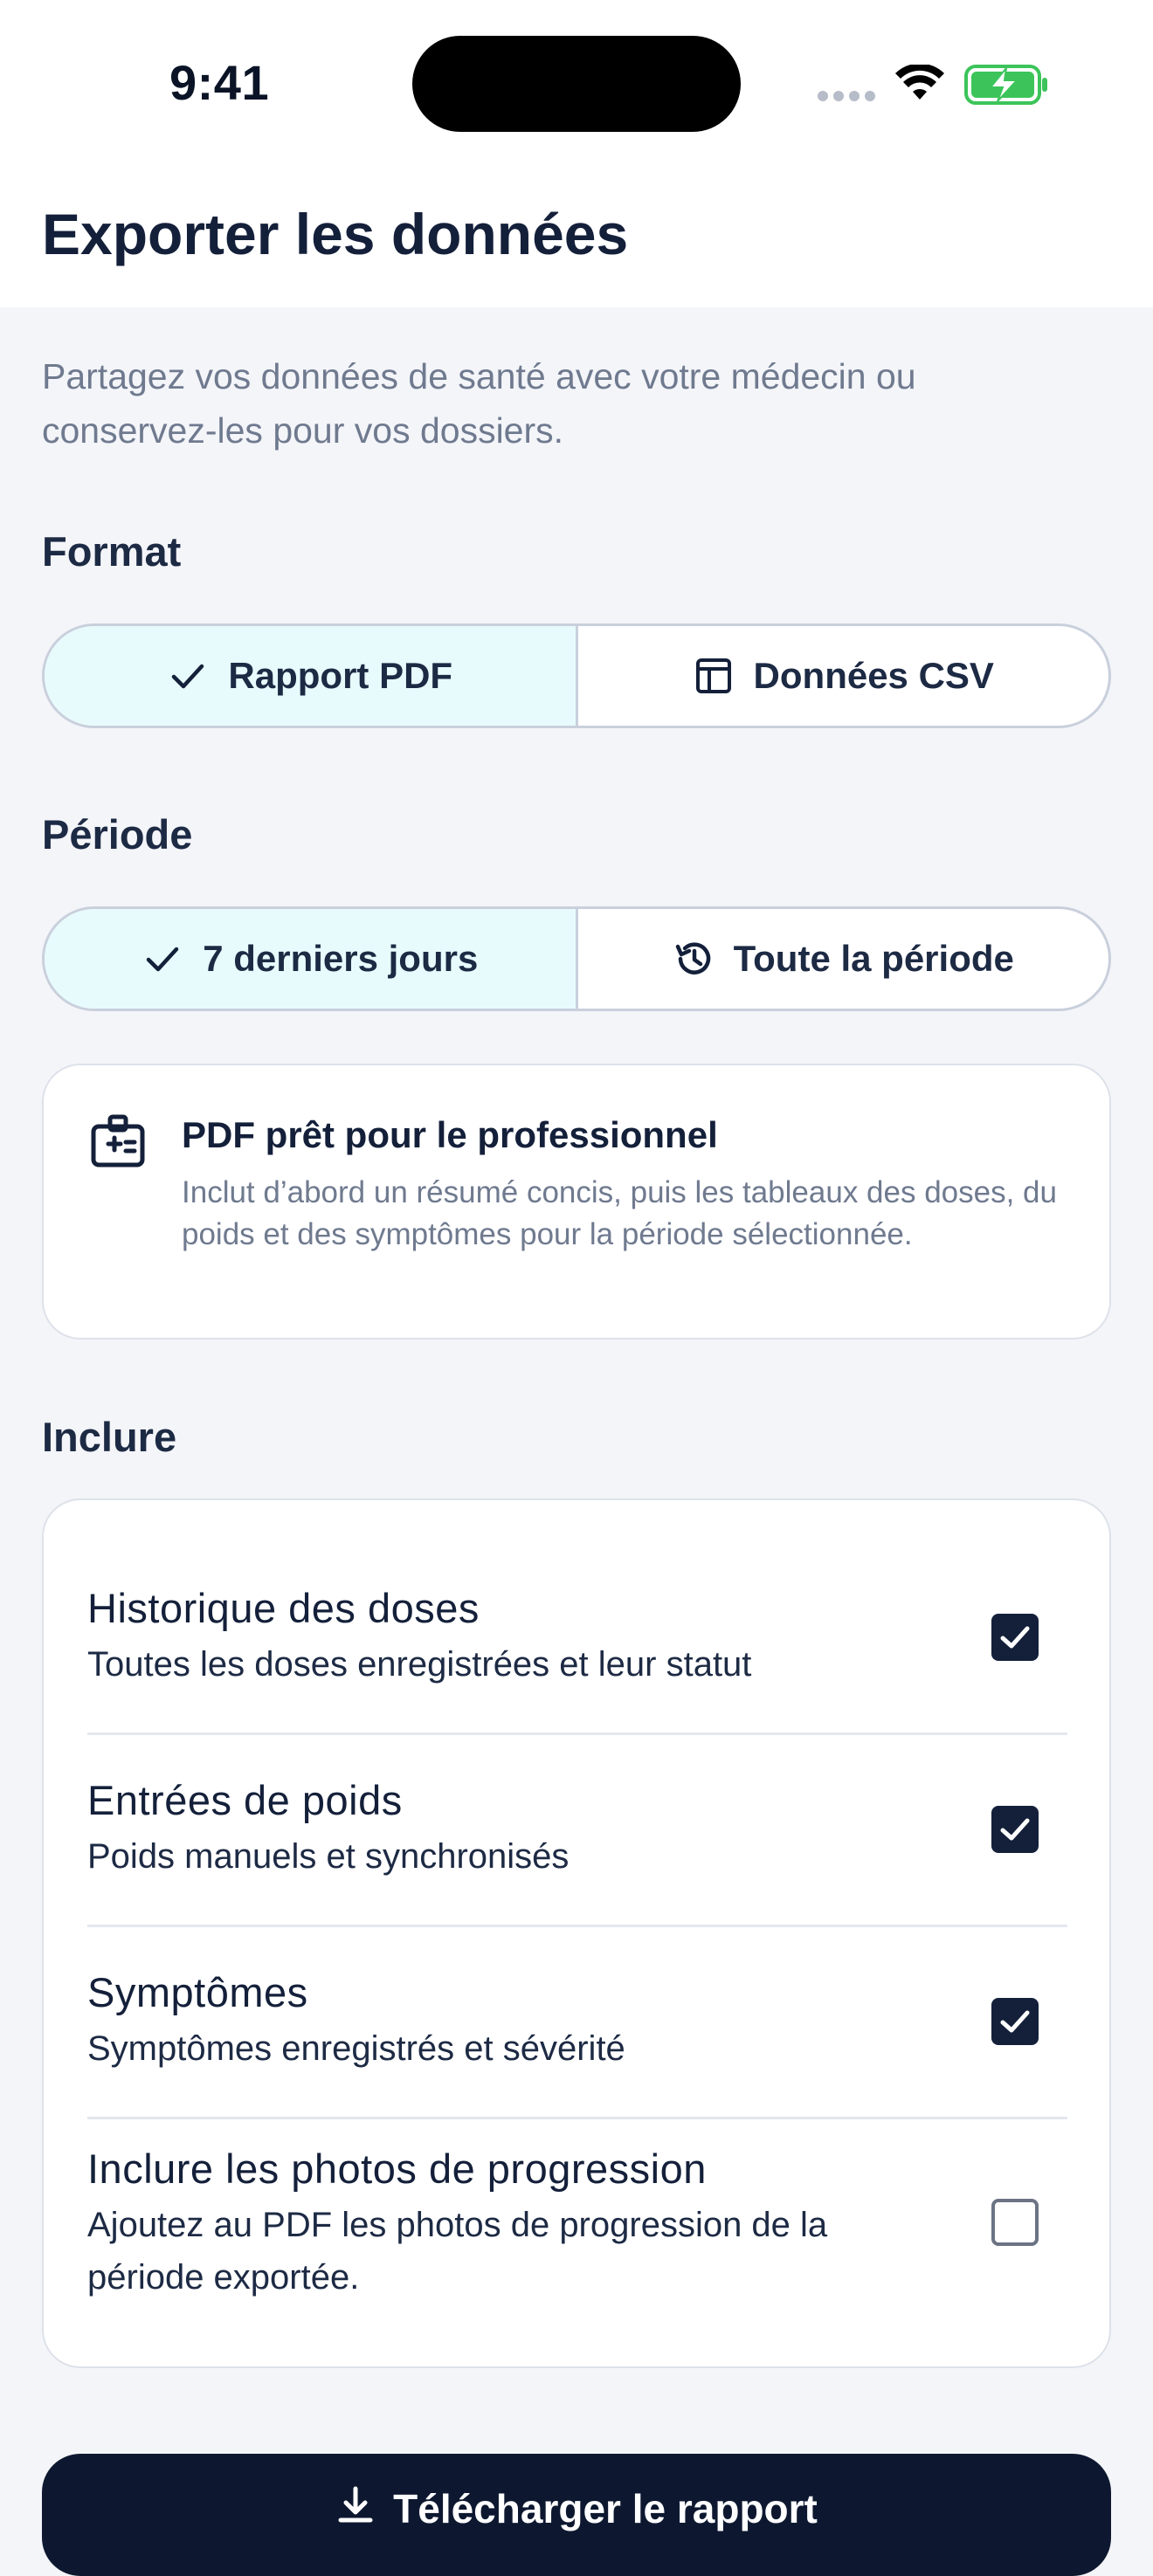  I want to click on format-segmented-control: Rapport PDF Données CSV, so click(576, 675).